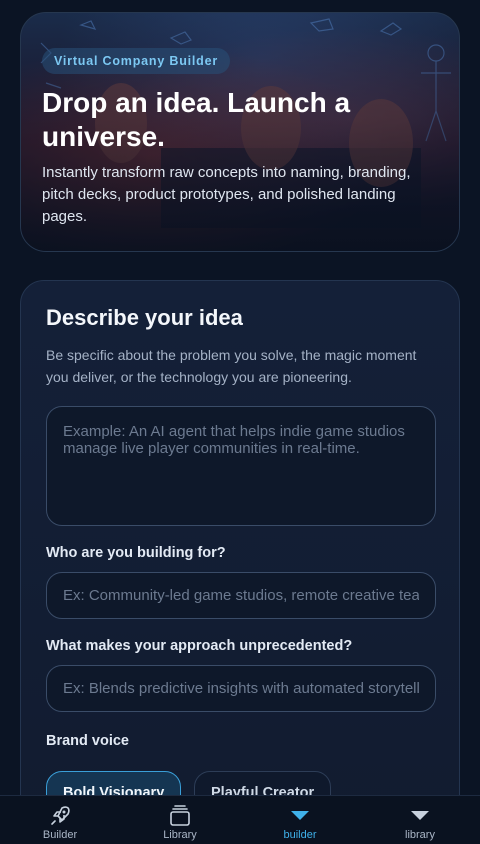  What do you see at coordinates (241, 688) in the screenshot?
I see `approach-input` at bounding box center [241, 688].